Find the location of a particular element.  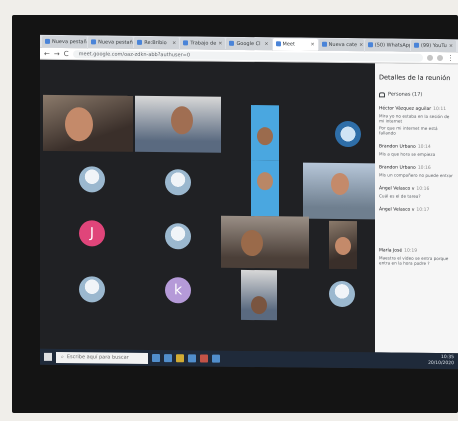

participant-avatar-j: J is located at coordinates (92, 233).